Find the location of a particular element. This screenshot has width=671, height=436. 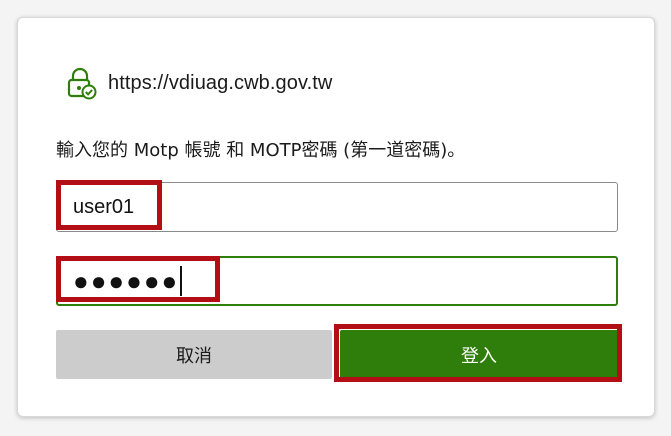

site-url: https://vdiuag.cwb.gov.tw is located at coordinates (220, 82).